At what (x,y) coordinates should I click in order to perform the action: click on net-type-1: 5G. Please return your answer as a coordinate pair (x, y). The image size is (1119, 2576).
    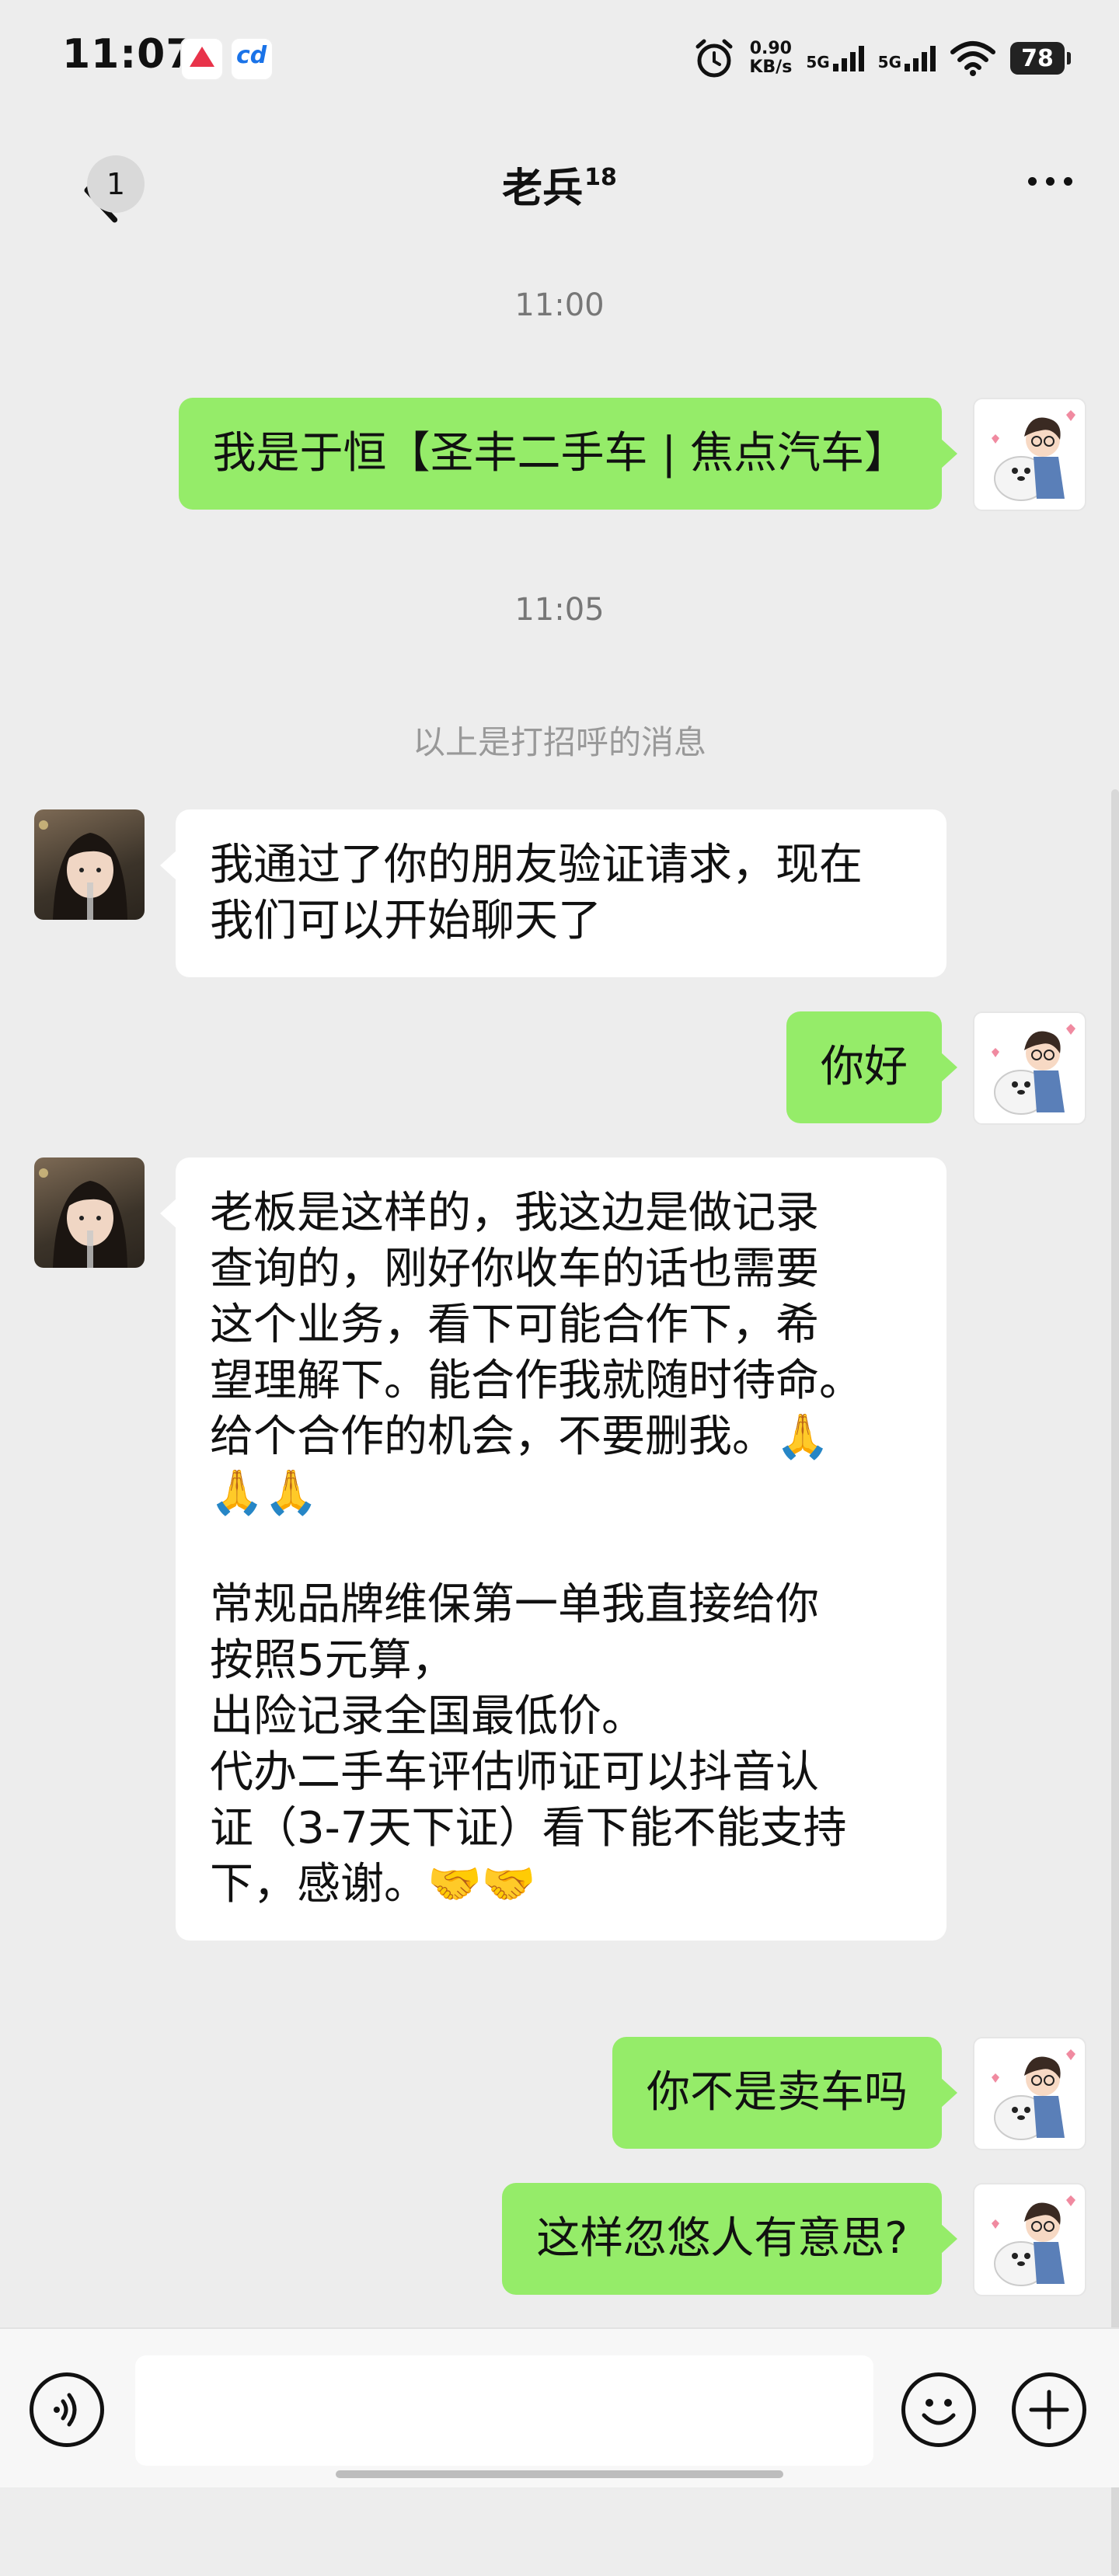
    Looking at the image, I should click on (818, 62).